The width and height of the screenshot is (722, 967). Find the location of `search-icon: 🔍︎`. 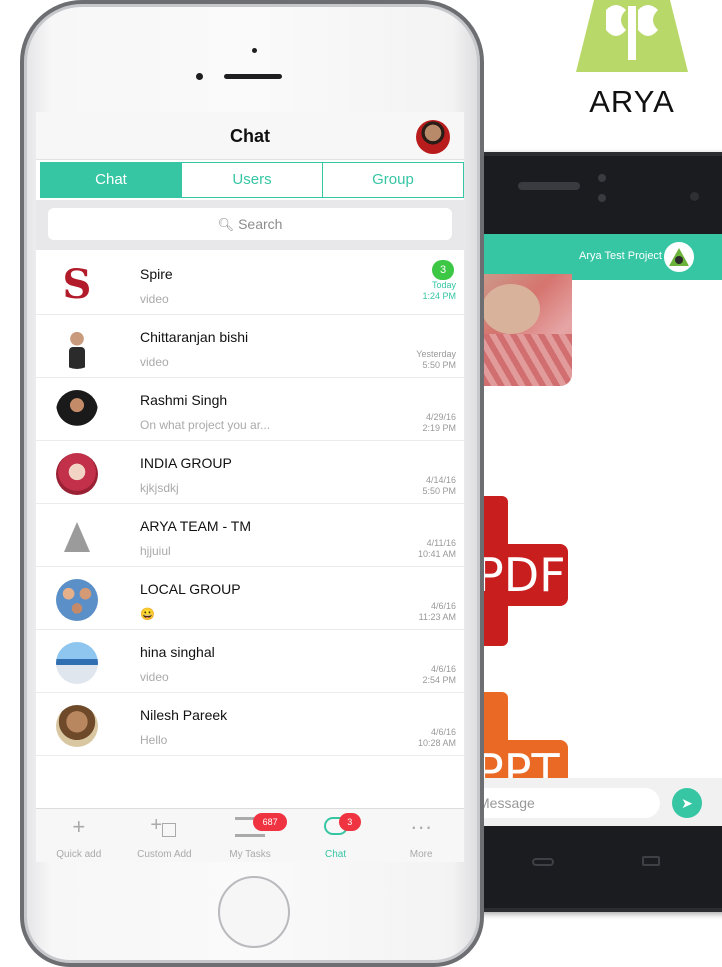

search-icon: 🔍︎ is located at coordinates (226, 224).